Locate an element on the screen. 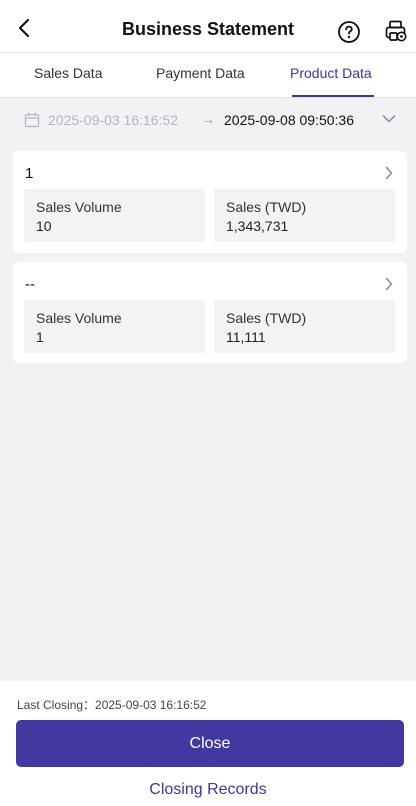  date-start: 2025-09-03 16:16:52 is located at coordinates (113, 120).